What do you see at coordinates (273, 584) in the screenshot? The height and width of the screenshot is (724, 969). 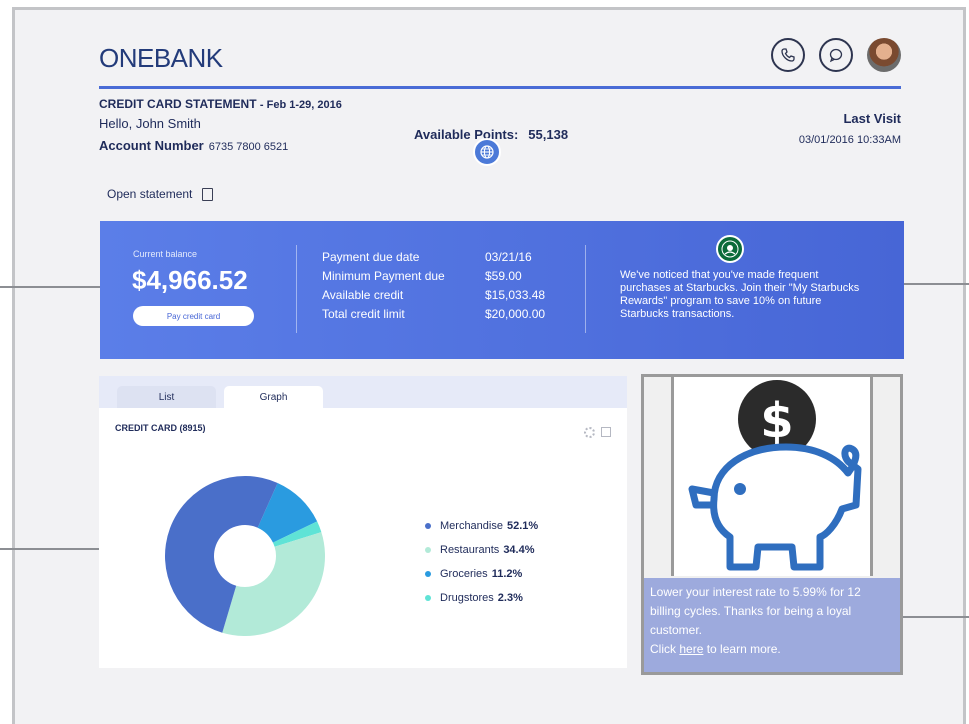 I see `donut-slice-restaurants` at bounding box center [273, 584].